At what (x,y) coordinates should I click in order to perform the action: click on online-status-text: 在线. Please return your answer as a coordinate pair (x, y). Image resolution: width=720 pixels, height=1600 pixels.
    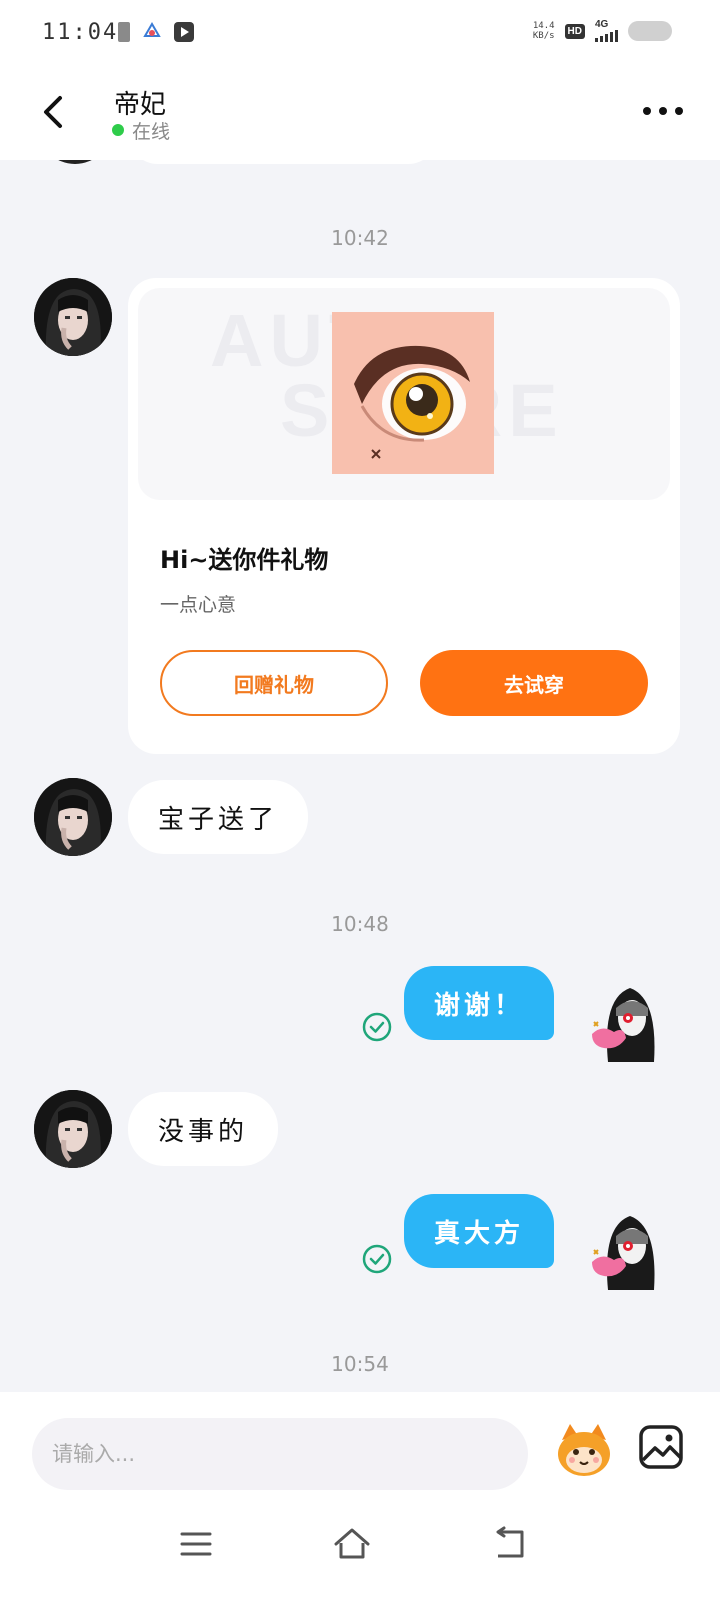
    Looking at the image, I should click on (151, 132).